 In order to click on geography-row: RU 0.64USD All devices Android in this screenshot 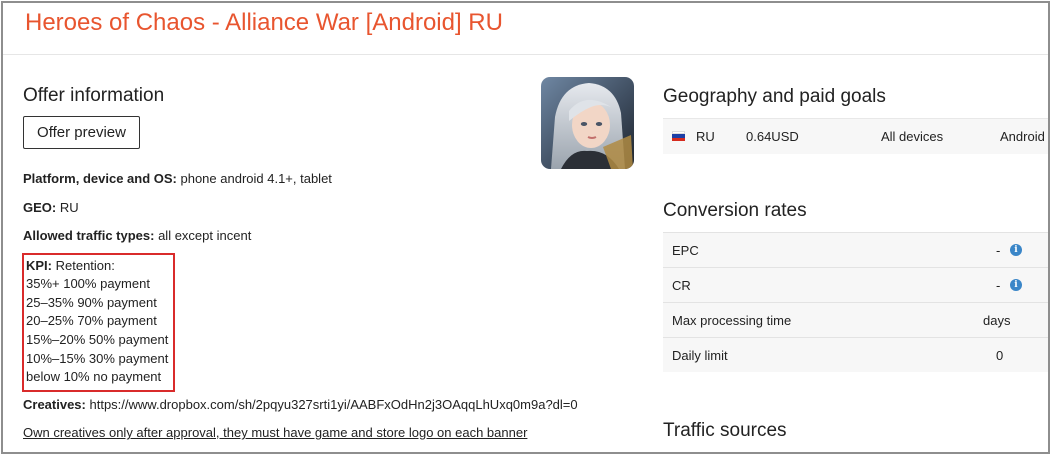, I will do `click(855, 136)`.